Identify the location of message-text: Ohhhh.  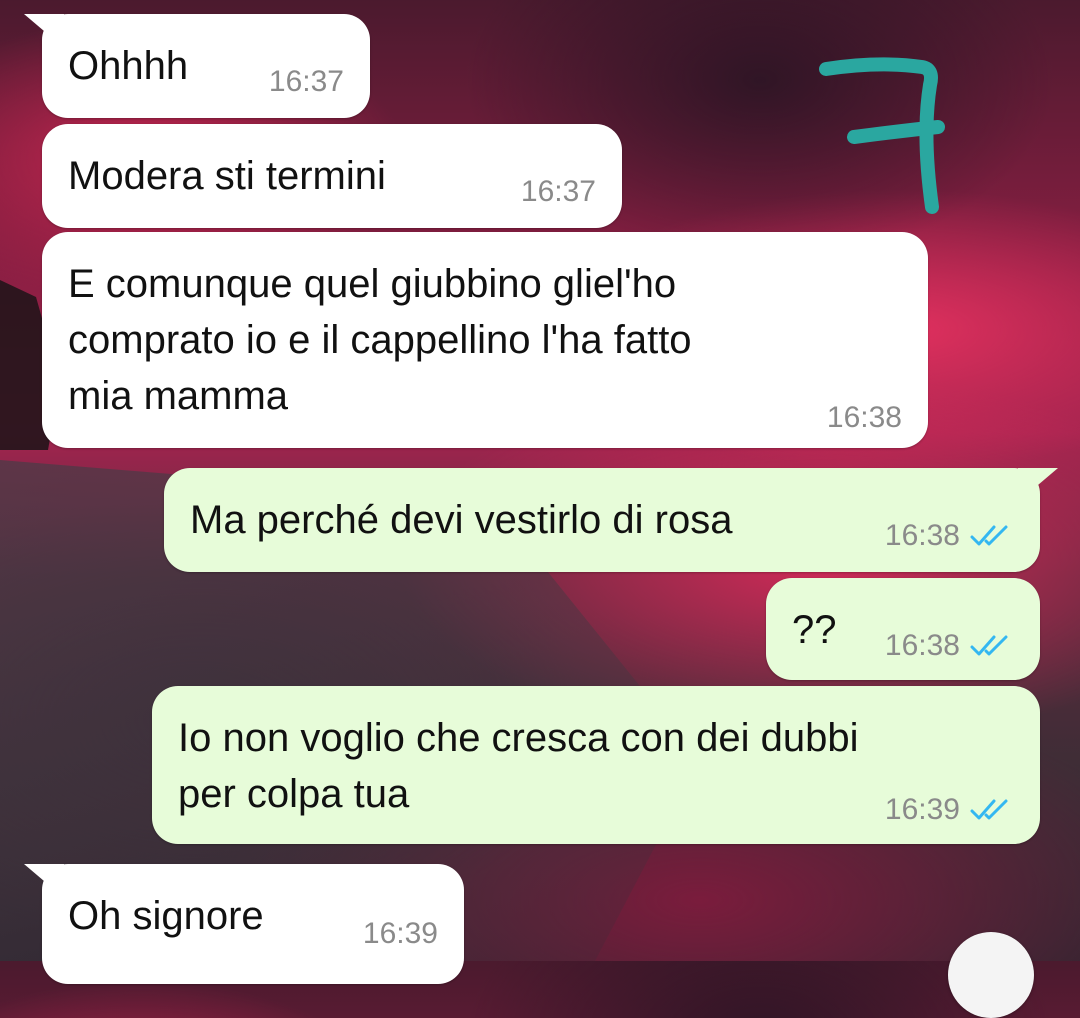
(128, 66).